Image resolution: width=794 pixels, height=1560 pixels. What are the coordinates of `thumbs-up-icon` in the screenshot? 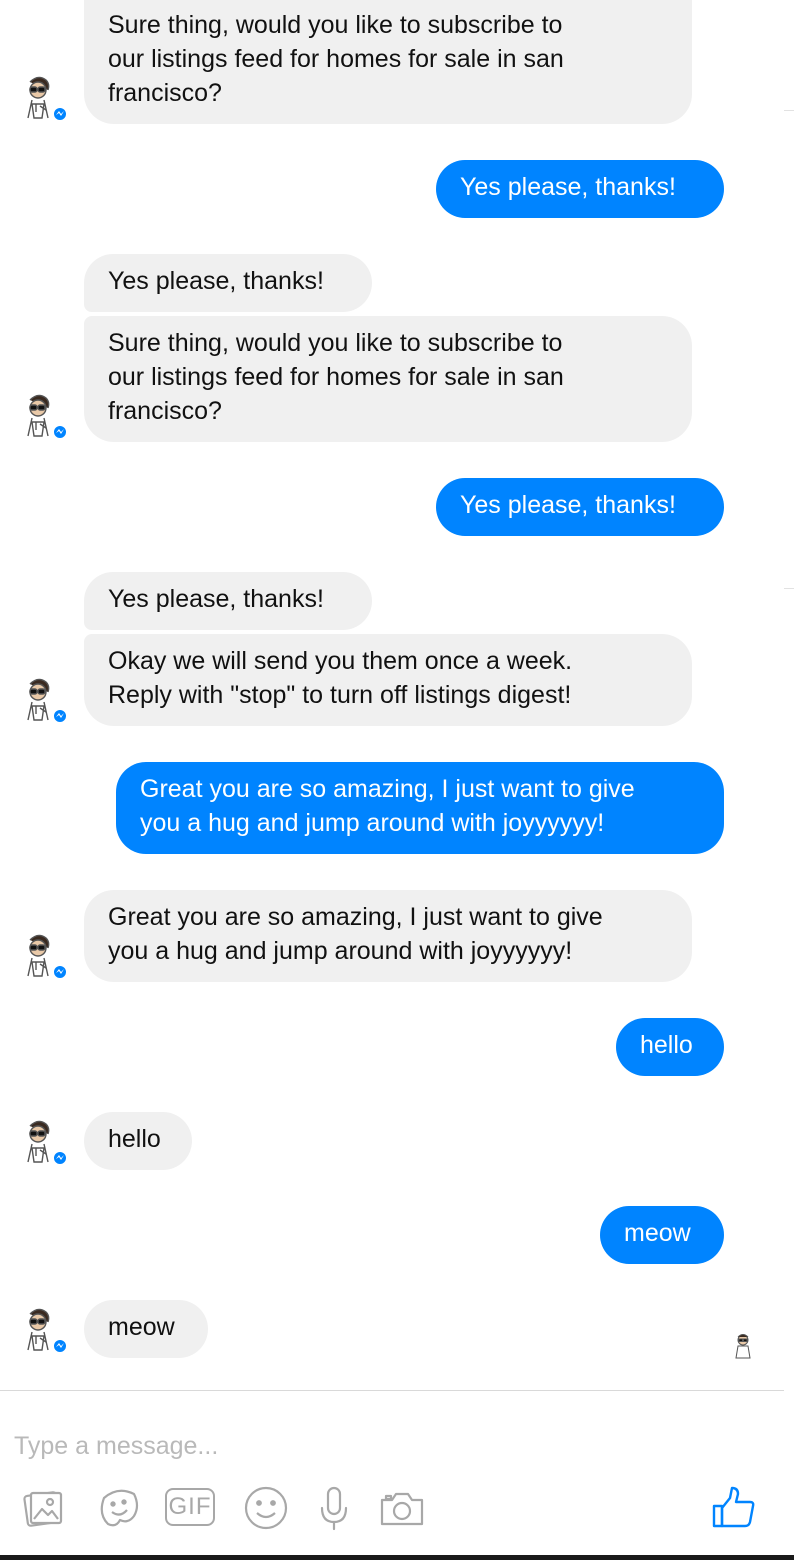 It's located at (733, 1507).